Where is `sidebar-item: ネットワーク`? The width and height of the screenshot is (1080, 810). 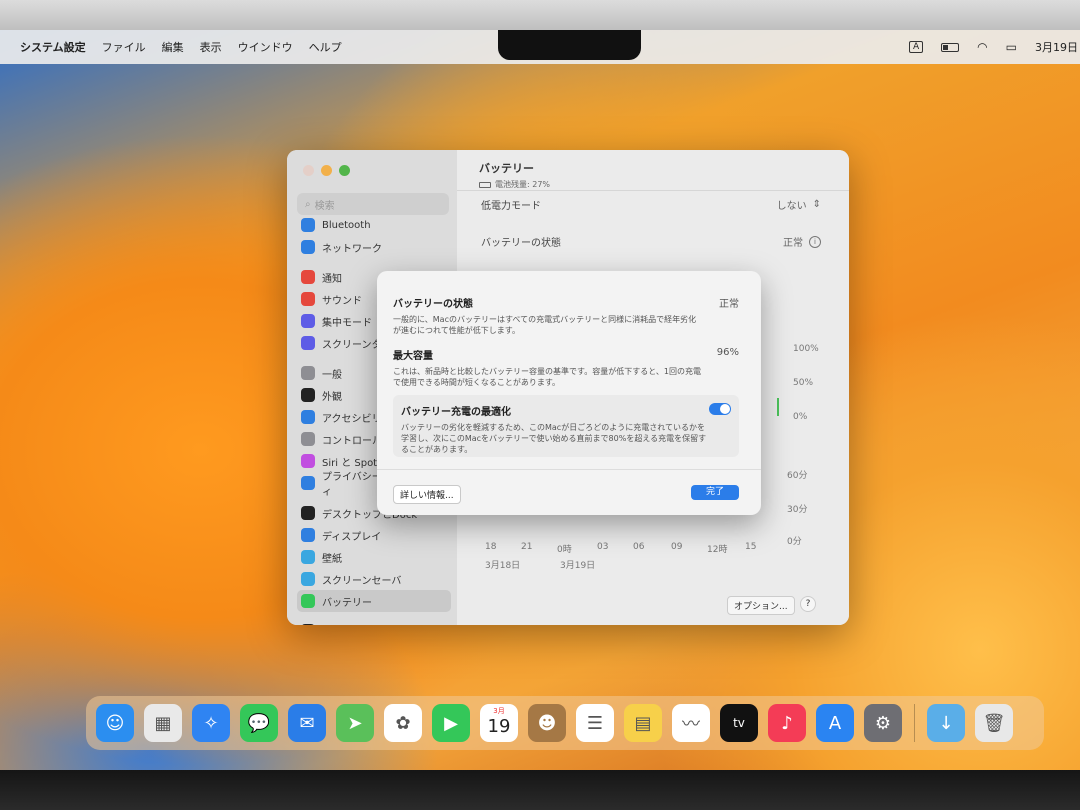
sidebar-item: ネットワーク is located at coordinates (376, 247).